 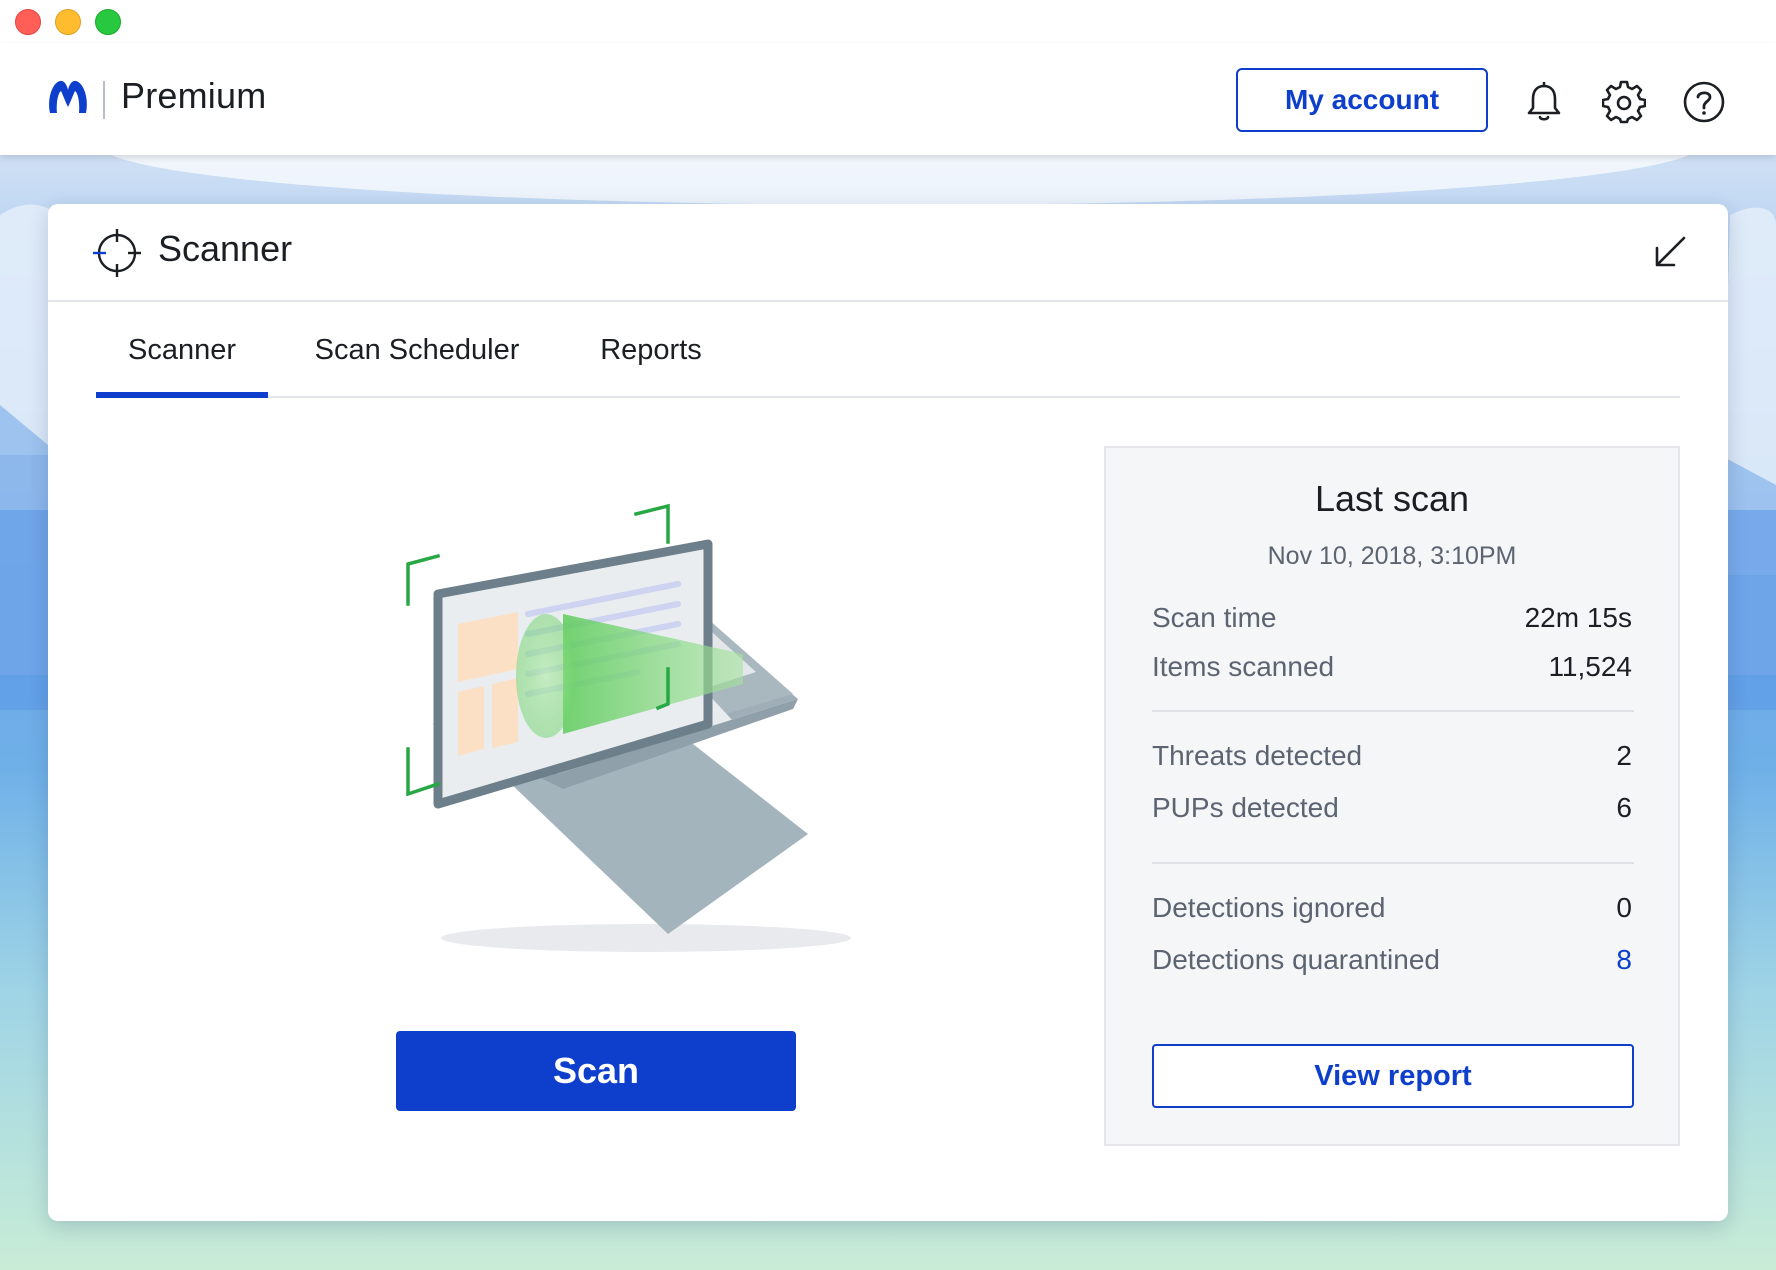 What do you see at coordinates (1704, 102) in the screenshot?
I see `help-icon` at bounding box center [1704, 102].